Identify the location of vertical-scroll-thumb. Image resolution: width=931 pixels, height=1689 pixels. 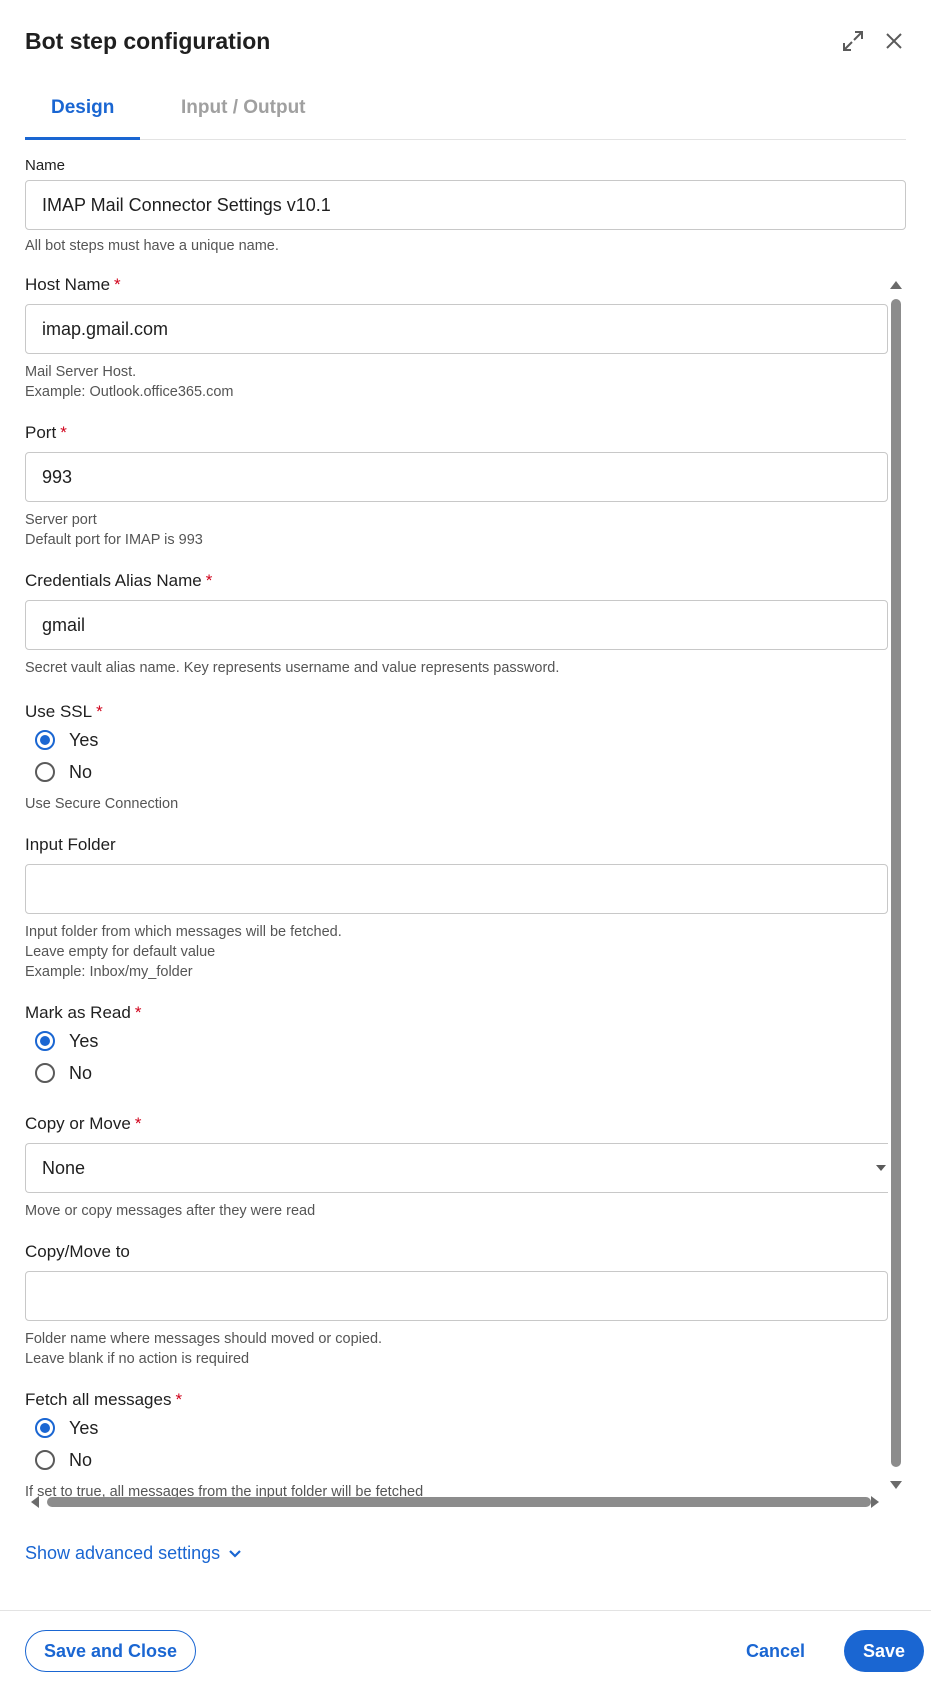
(896, 883).